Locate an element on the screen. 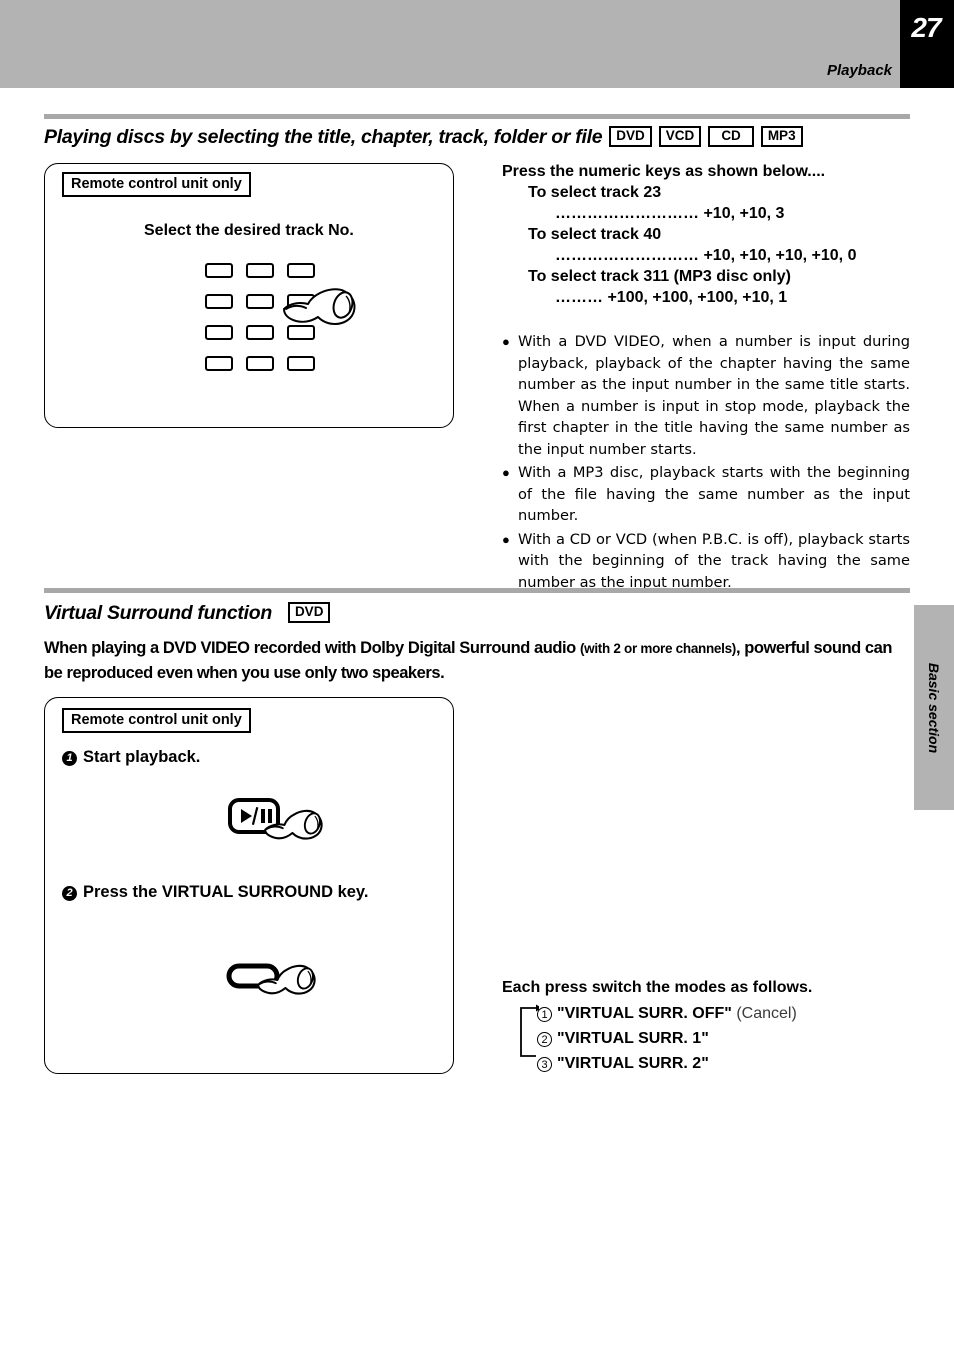  section1-top-rule is located at coordinates (477, 116).